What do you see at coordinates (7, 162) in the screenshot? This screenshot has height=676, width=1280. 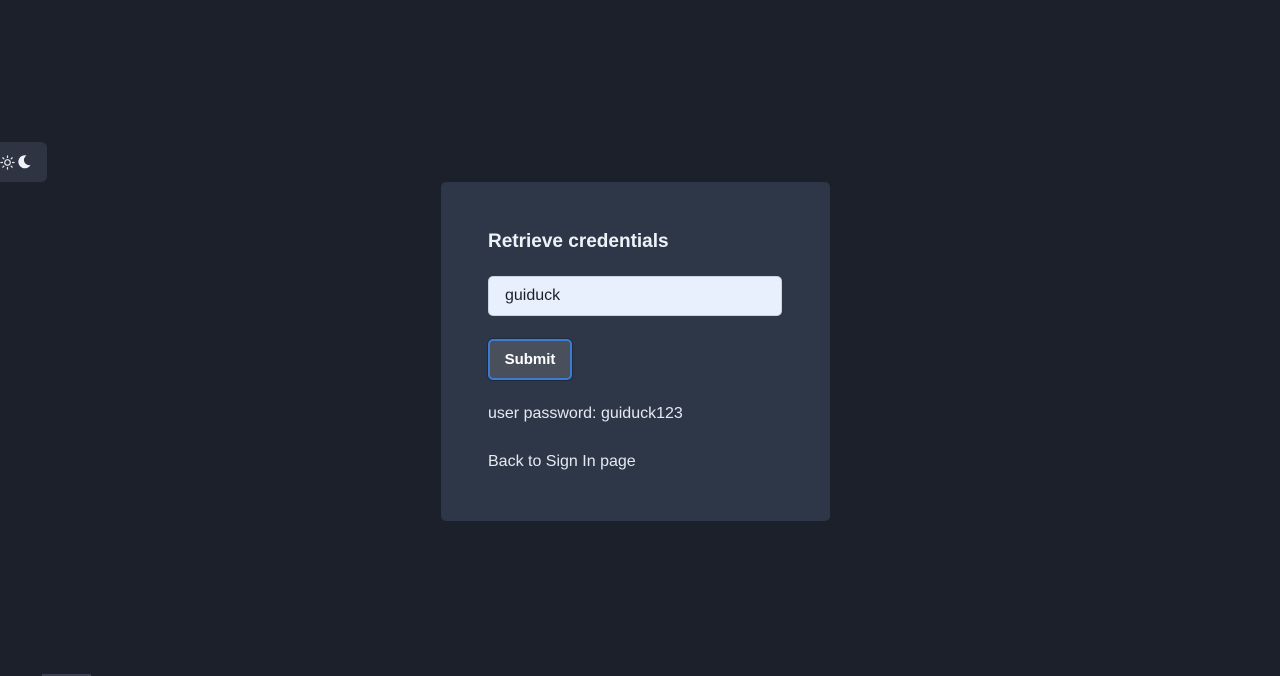 I see `sun-icon` at bounding box center [7, 162].